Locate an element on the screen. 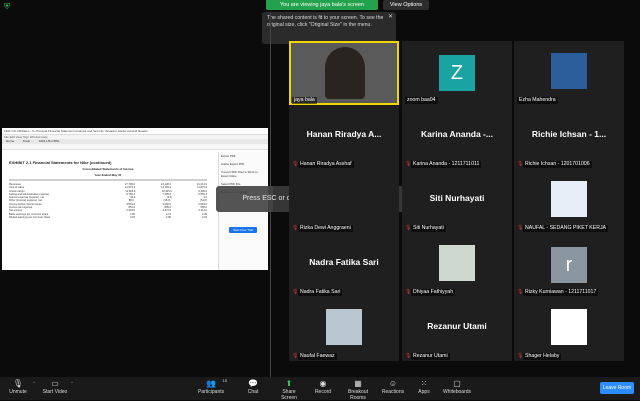 Image resolution: width=640 pixels, height=401 pixels. participant-name: Naufal Faewaz is located at coordinates (317, 356).